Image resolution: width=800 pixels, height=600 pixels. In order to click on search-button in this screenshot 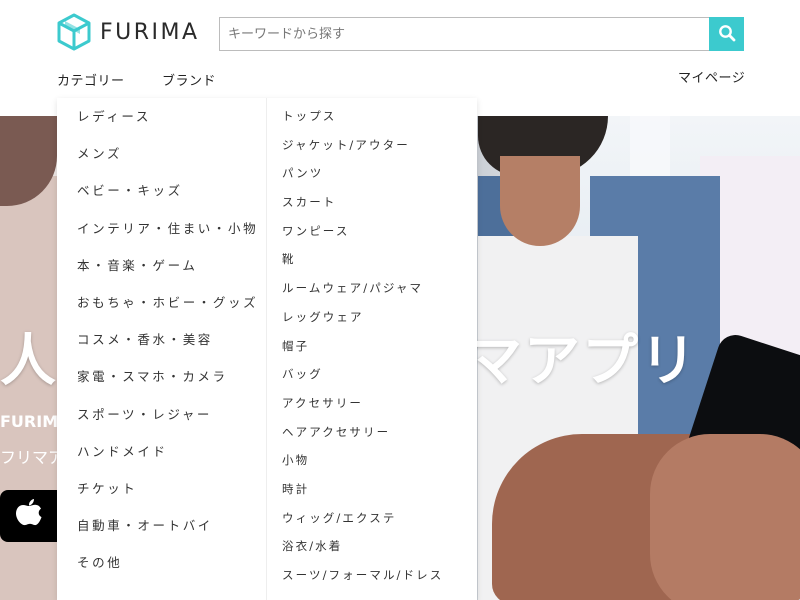, I will do `click(726, 34)`.